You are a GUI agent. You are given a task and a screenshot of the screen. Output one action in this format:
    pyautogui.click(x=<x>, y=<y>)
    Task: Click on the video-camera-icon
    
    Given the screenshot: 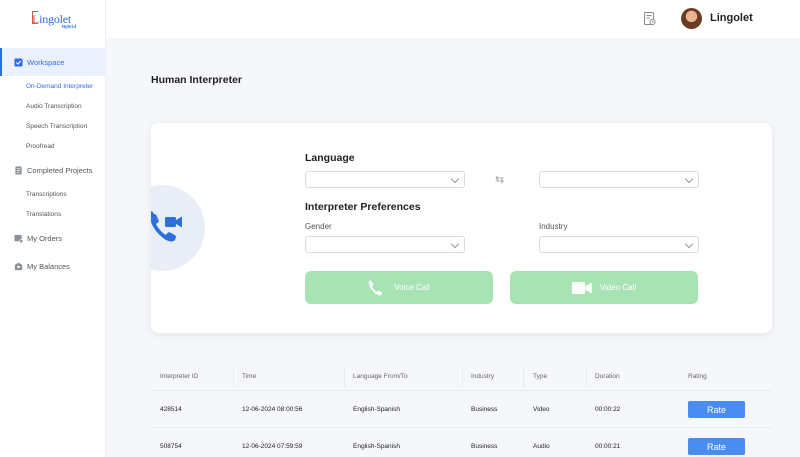 What is the action you would take?
    pyautogui.click(x=581, y=287)
    